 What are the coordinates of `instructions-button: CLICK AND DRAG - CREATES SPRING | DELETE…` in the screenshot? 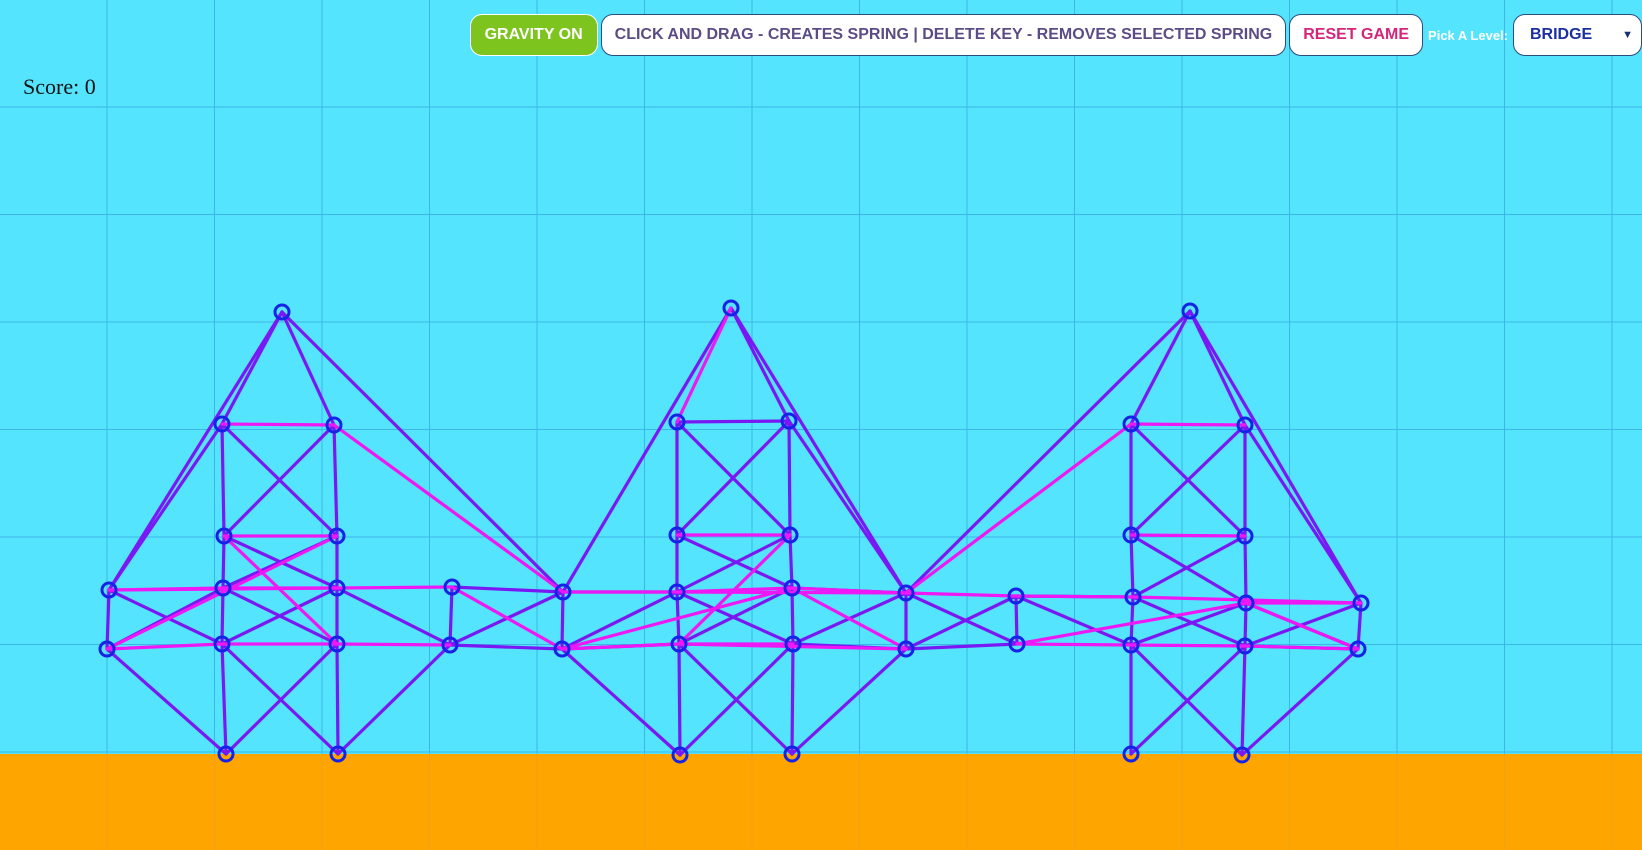 It's located at (943, 35).